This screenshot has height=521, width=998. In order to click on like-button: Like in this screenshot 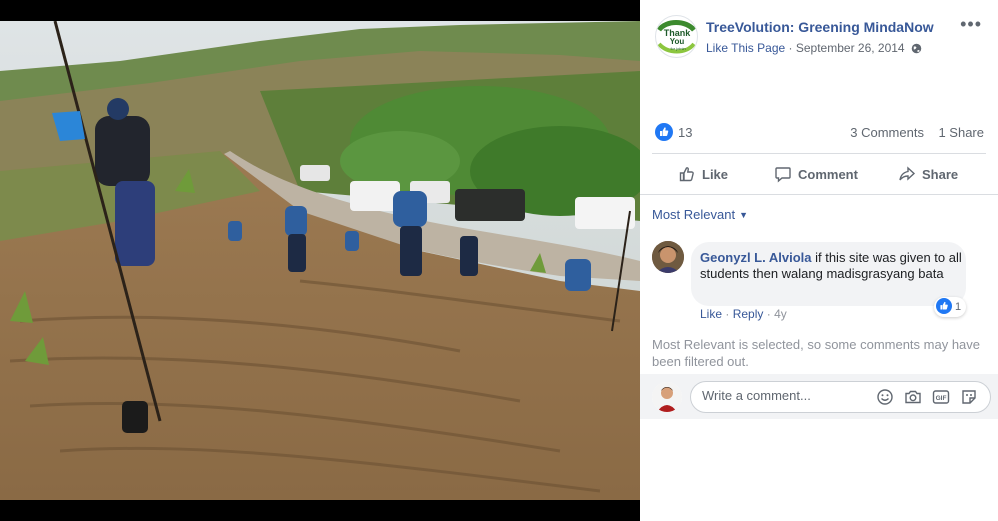, I will do `click(703, 174)`.